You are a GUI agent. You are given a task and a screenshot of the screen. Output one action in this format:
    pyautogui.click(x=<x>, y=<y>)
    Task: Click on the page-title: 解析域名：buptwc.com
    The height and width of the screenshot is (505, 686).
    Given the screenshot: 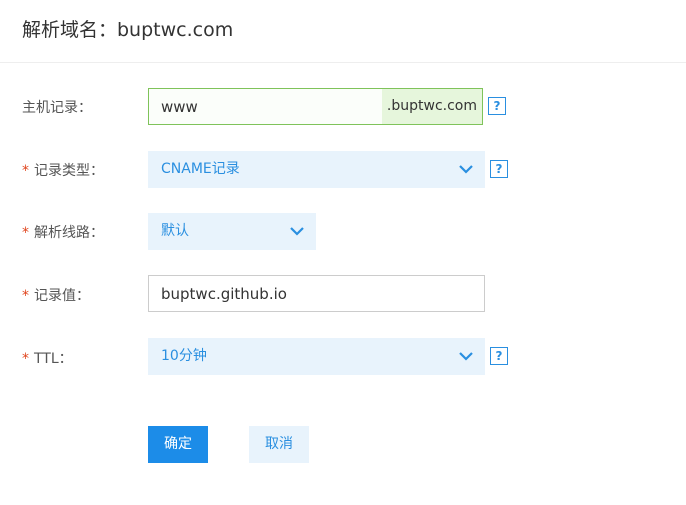 What is the action you would take?
    pyautogui.click(x=128, y=30)
    